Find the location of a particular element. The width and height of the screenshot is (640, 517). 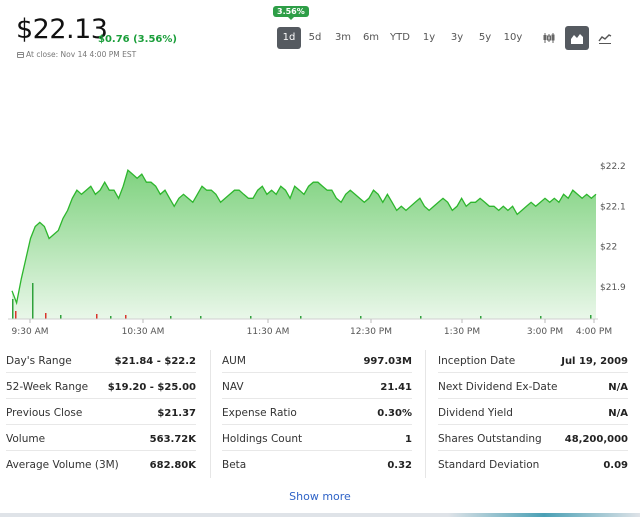

range-button-6m: 6m is located at coordinates (371, 38).